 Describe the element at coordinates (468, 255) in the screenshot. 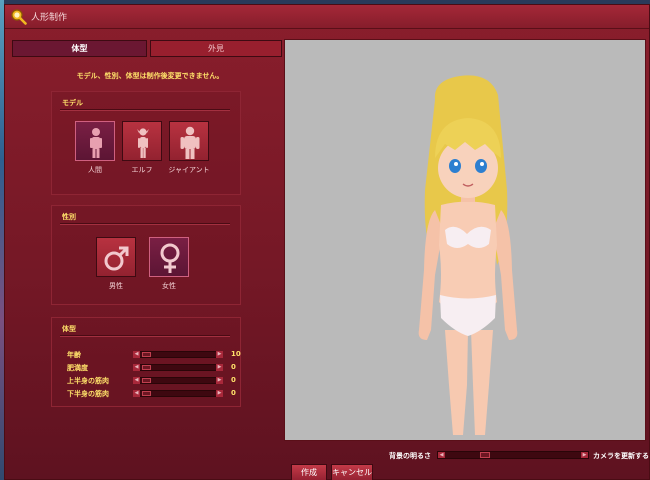

I see `character-model` at that location.